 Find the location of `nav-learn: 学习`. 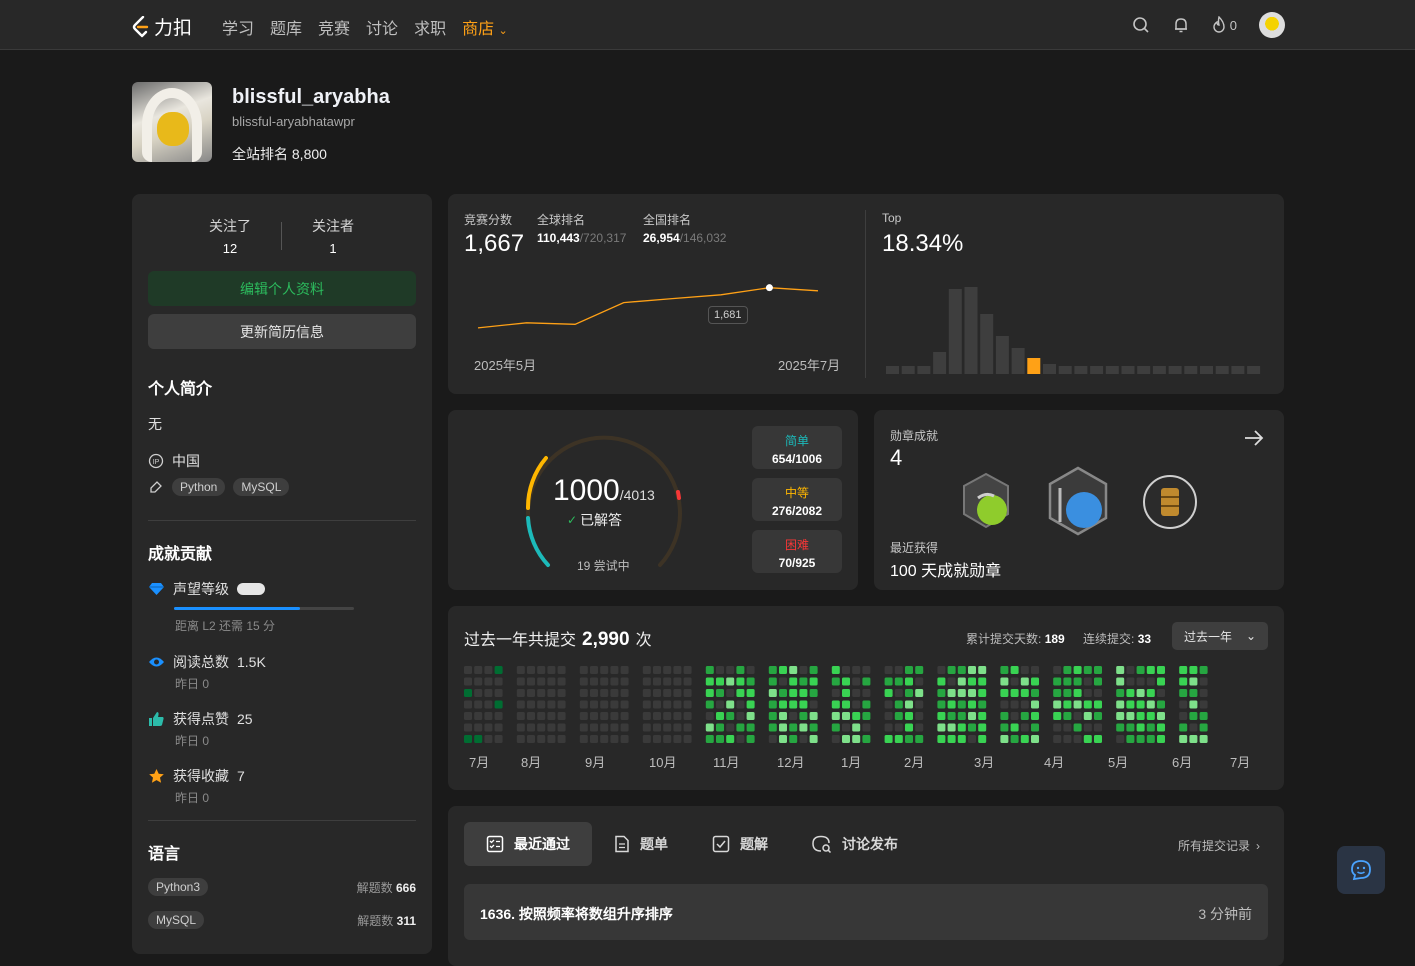

nav-learn: 学习 is located at coordinates (238, 27).